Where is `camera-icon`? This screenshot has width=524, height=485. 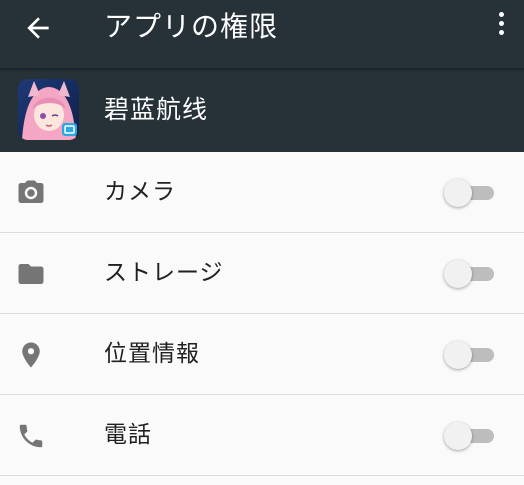
camera-icon is located at coordinates (31, 191).